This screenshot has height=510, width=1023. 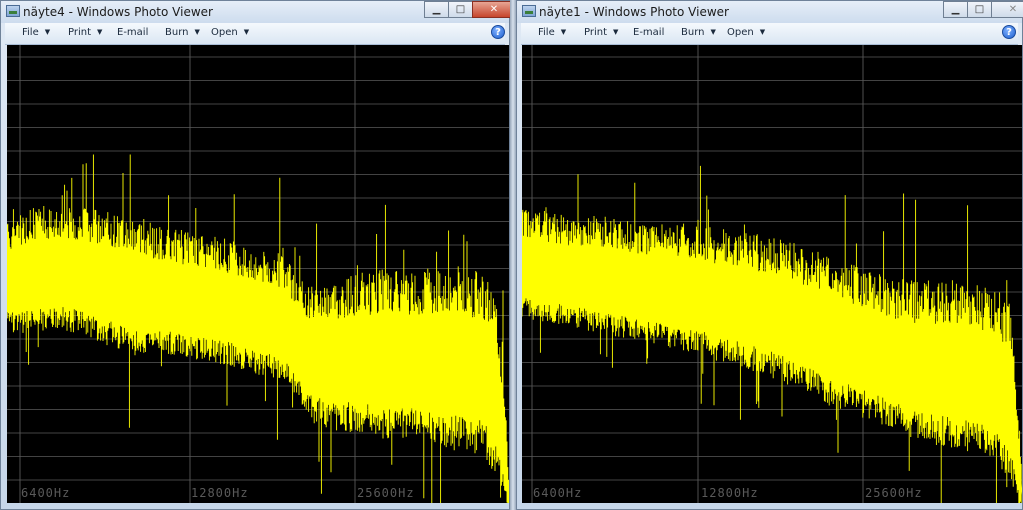 What do you see at coordinates (1007, 9) in the screenshot?
I see `close-button: ✕` at bounding box center [1007, 9].